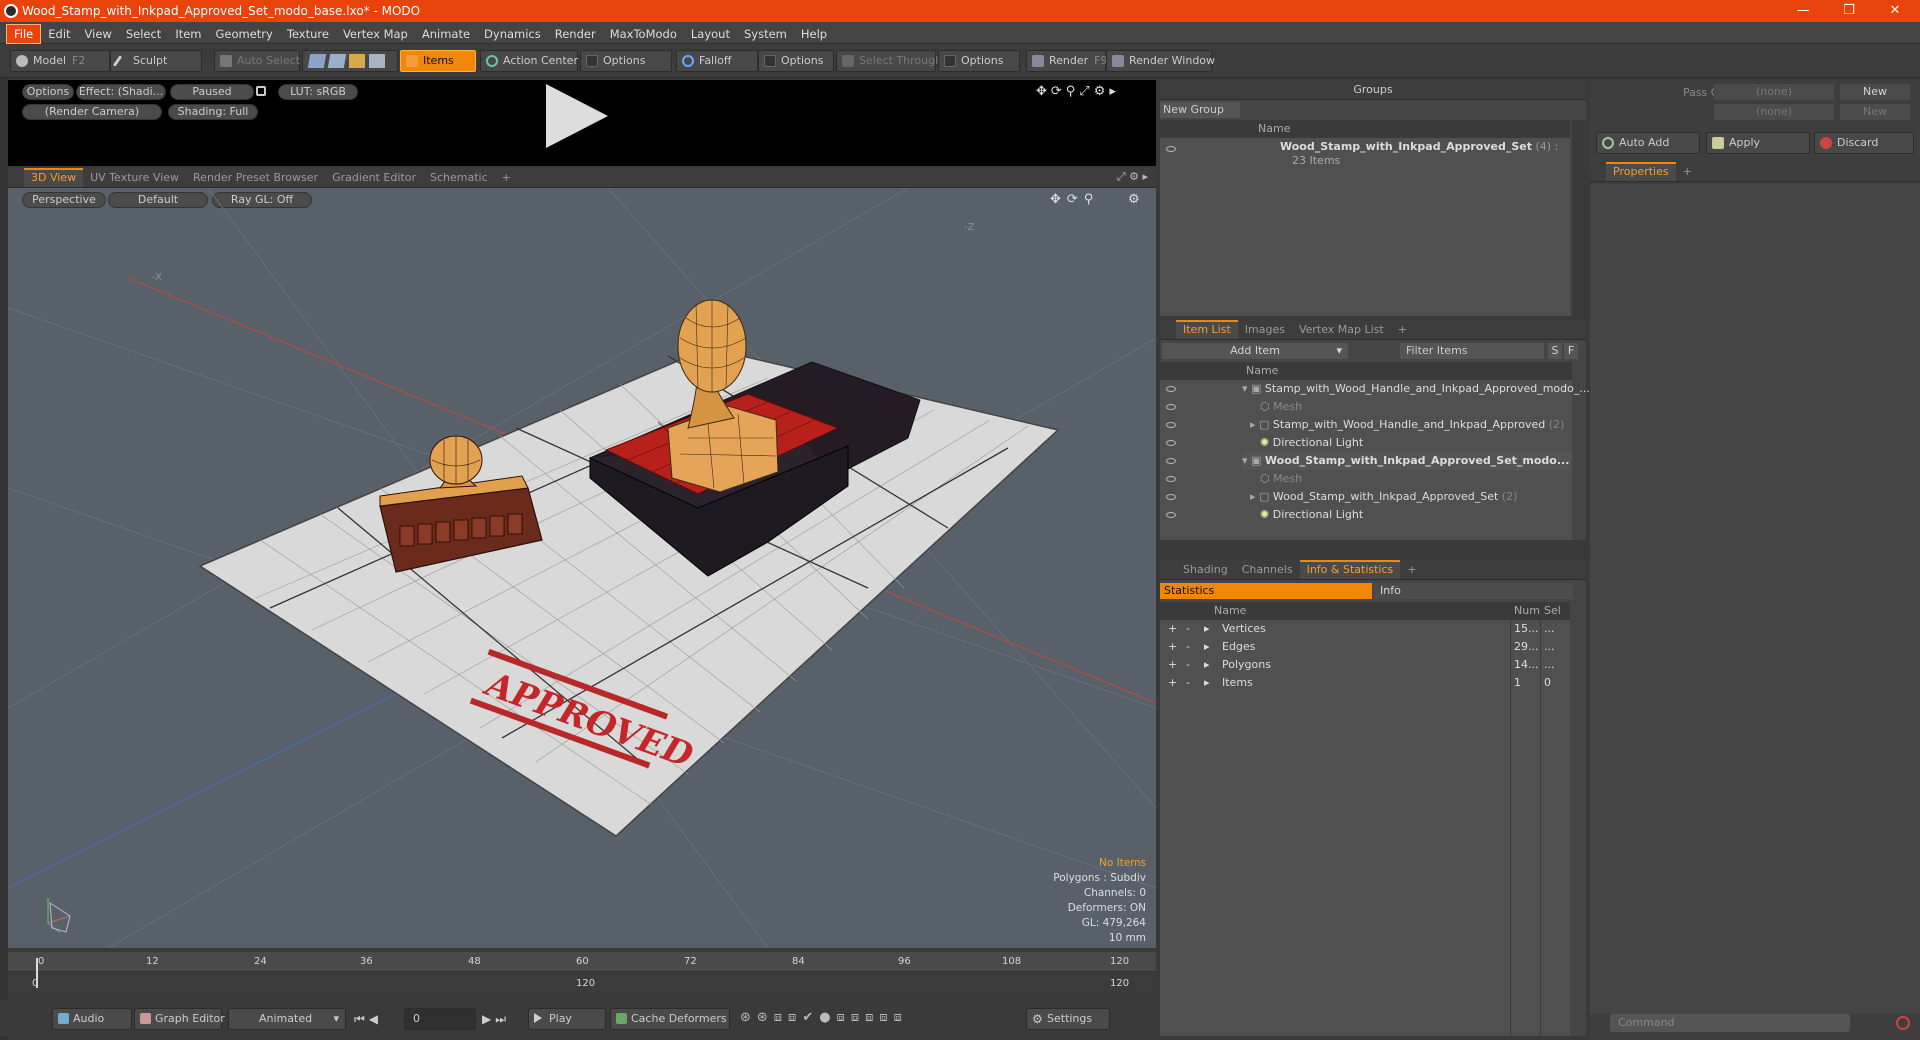 Image resolution: width=1920 pixels, height=1040 pixels. I want to click on menu-geometry: Geometry, so click(244, 34).